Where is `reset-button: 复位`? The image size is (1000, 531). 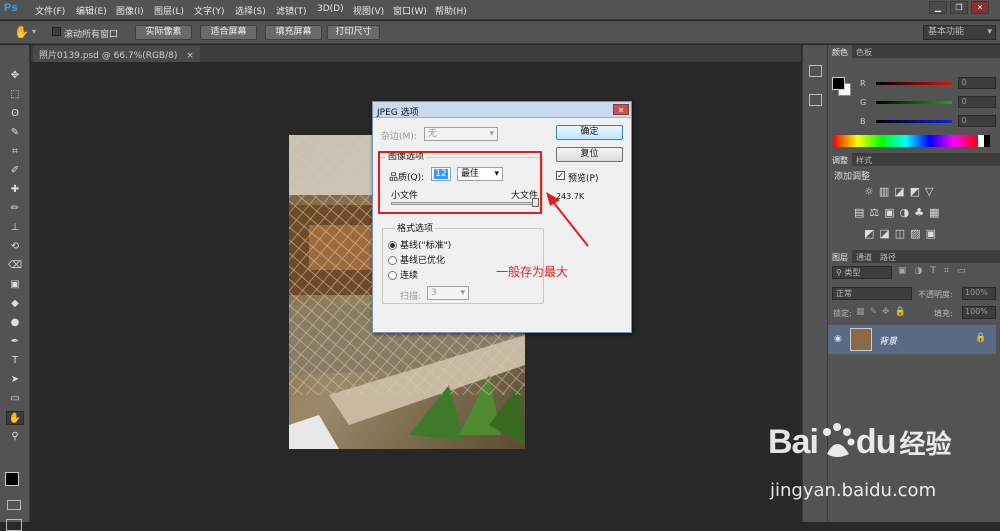 reset-button: 复位 is located at coordinates (589, 154).